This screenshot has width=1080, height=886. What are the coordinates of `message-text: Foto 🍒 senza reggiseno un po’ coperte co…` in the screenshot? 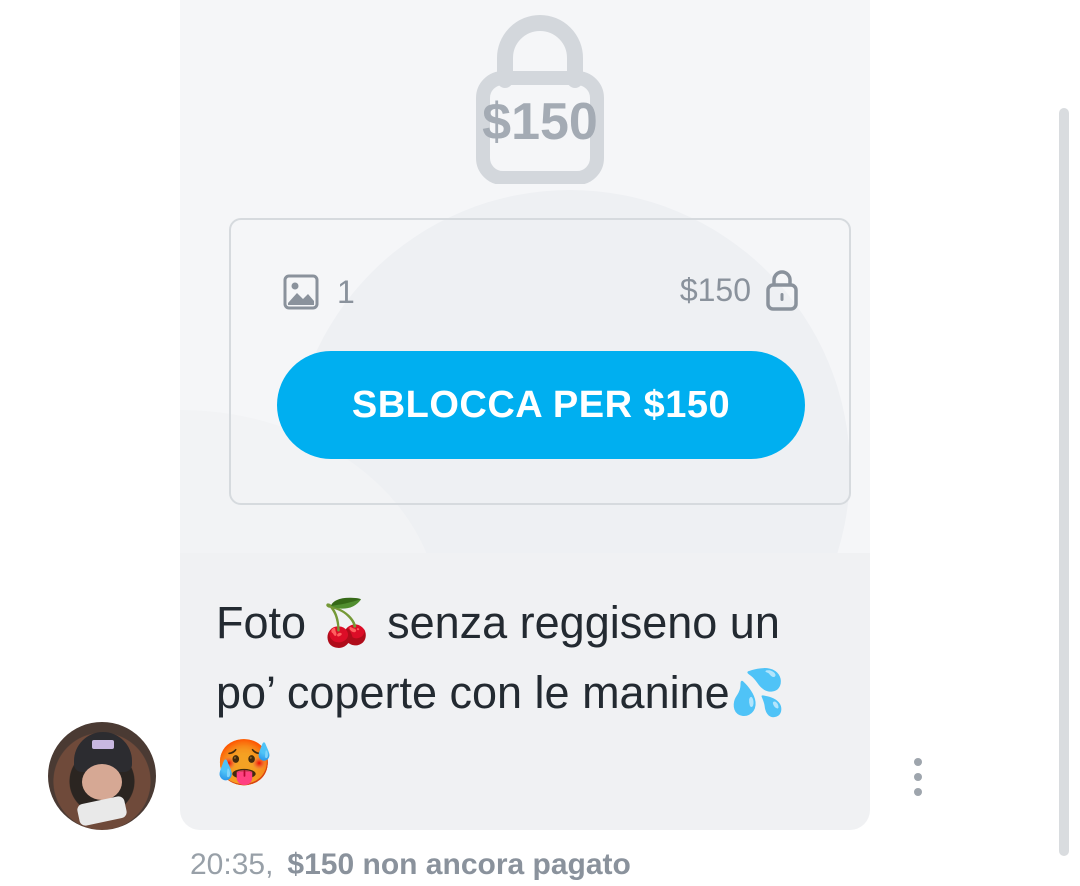 It's located at (531, 693).